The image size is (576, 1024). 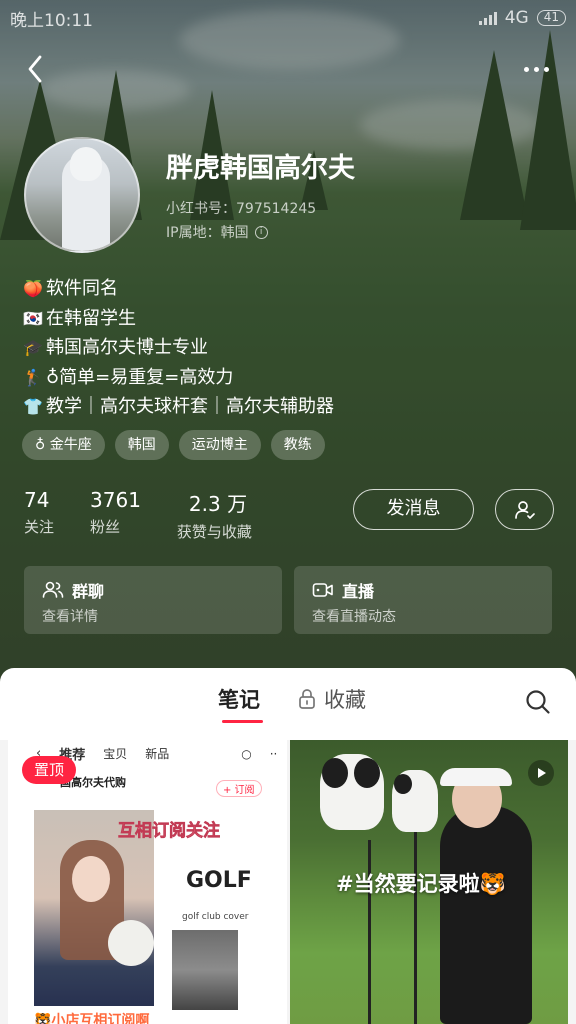 I want to click on tag-role: 教练, so click(x=297, y=445).